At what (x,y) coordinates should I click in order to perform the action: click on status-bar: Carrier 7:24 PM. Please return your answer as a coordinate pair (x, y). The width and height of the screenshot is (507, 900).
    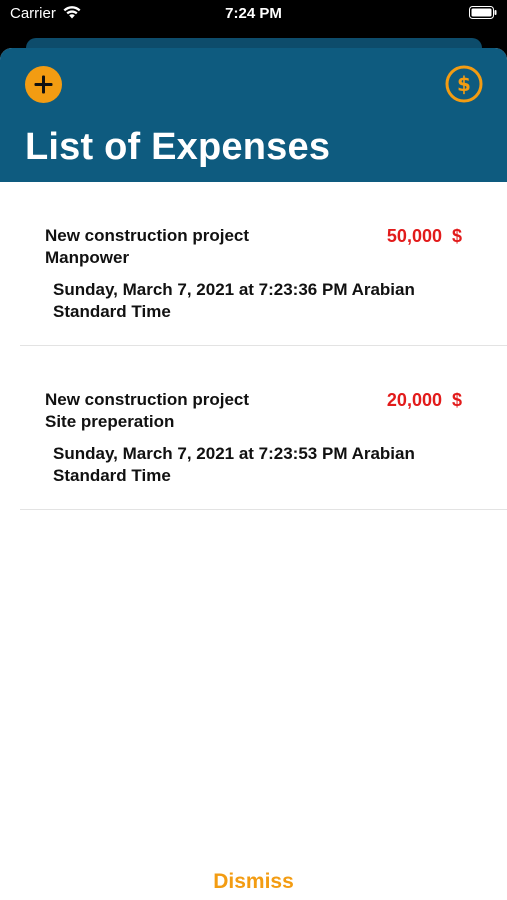
    Looking at the image, I should click on (253, 15).